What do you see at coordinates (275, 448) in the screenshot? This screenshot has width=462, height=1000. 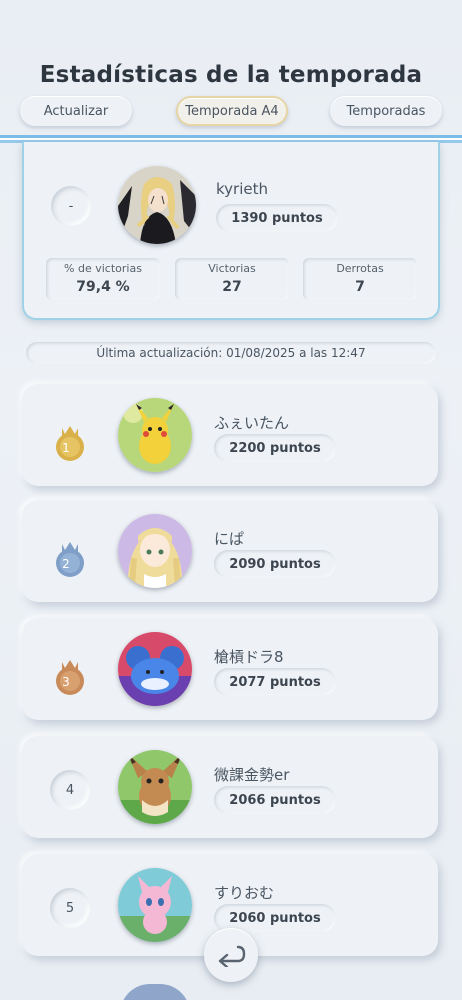 I see `player-points: 2200 puntos` at bounding box center [275, 448].